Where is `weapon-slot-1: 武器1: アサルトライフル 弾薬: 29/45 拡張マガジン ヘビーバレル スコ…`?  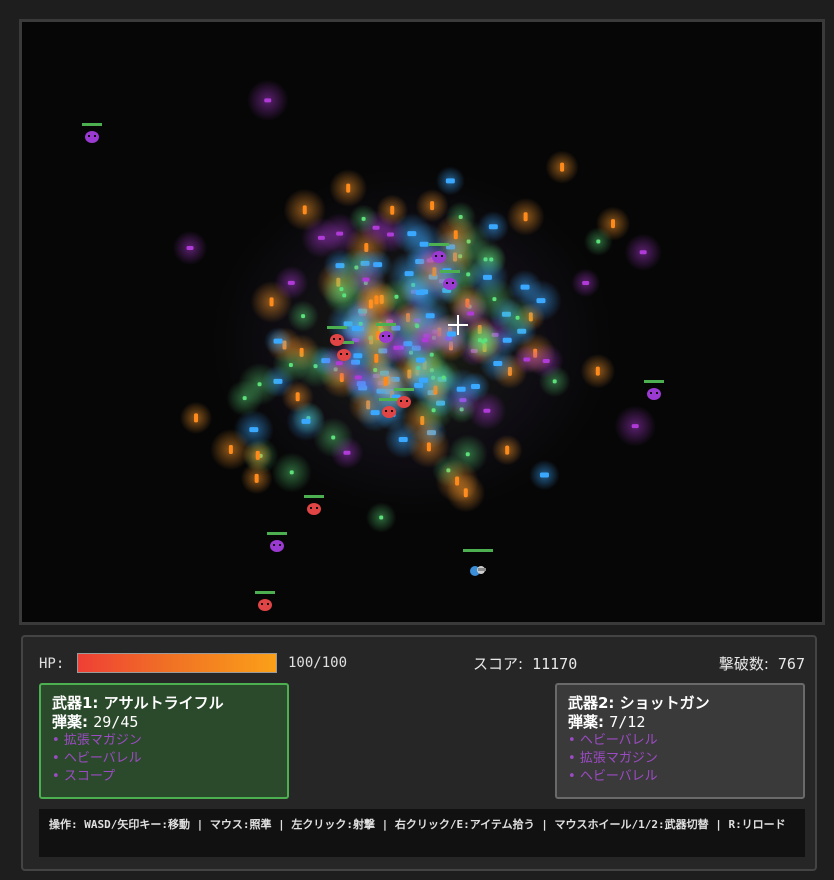
weapon-slot-1: 武器1: アサルトライフル 弾薬: 29/45 拡張マガジン ヘビーバレル スコ… is located at coordinates (164, 741).